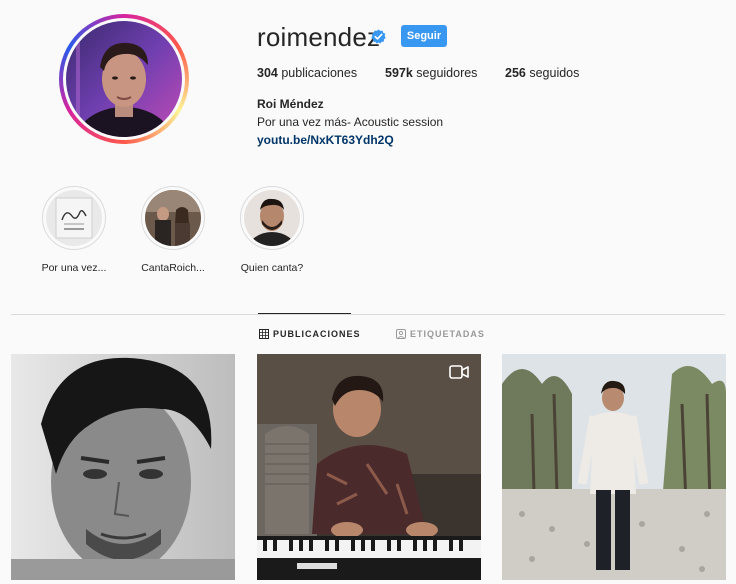 Image resolution: width=736 pixels, height=584 pixels. What do you see at coordinates (317, 73) in the screenshot?
I see `posts-label: publicaciones` at bounding box center [317, 73].